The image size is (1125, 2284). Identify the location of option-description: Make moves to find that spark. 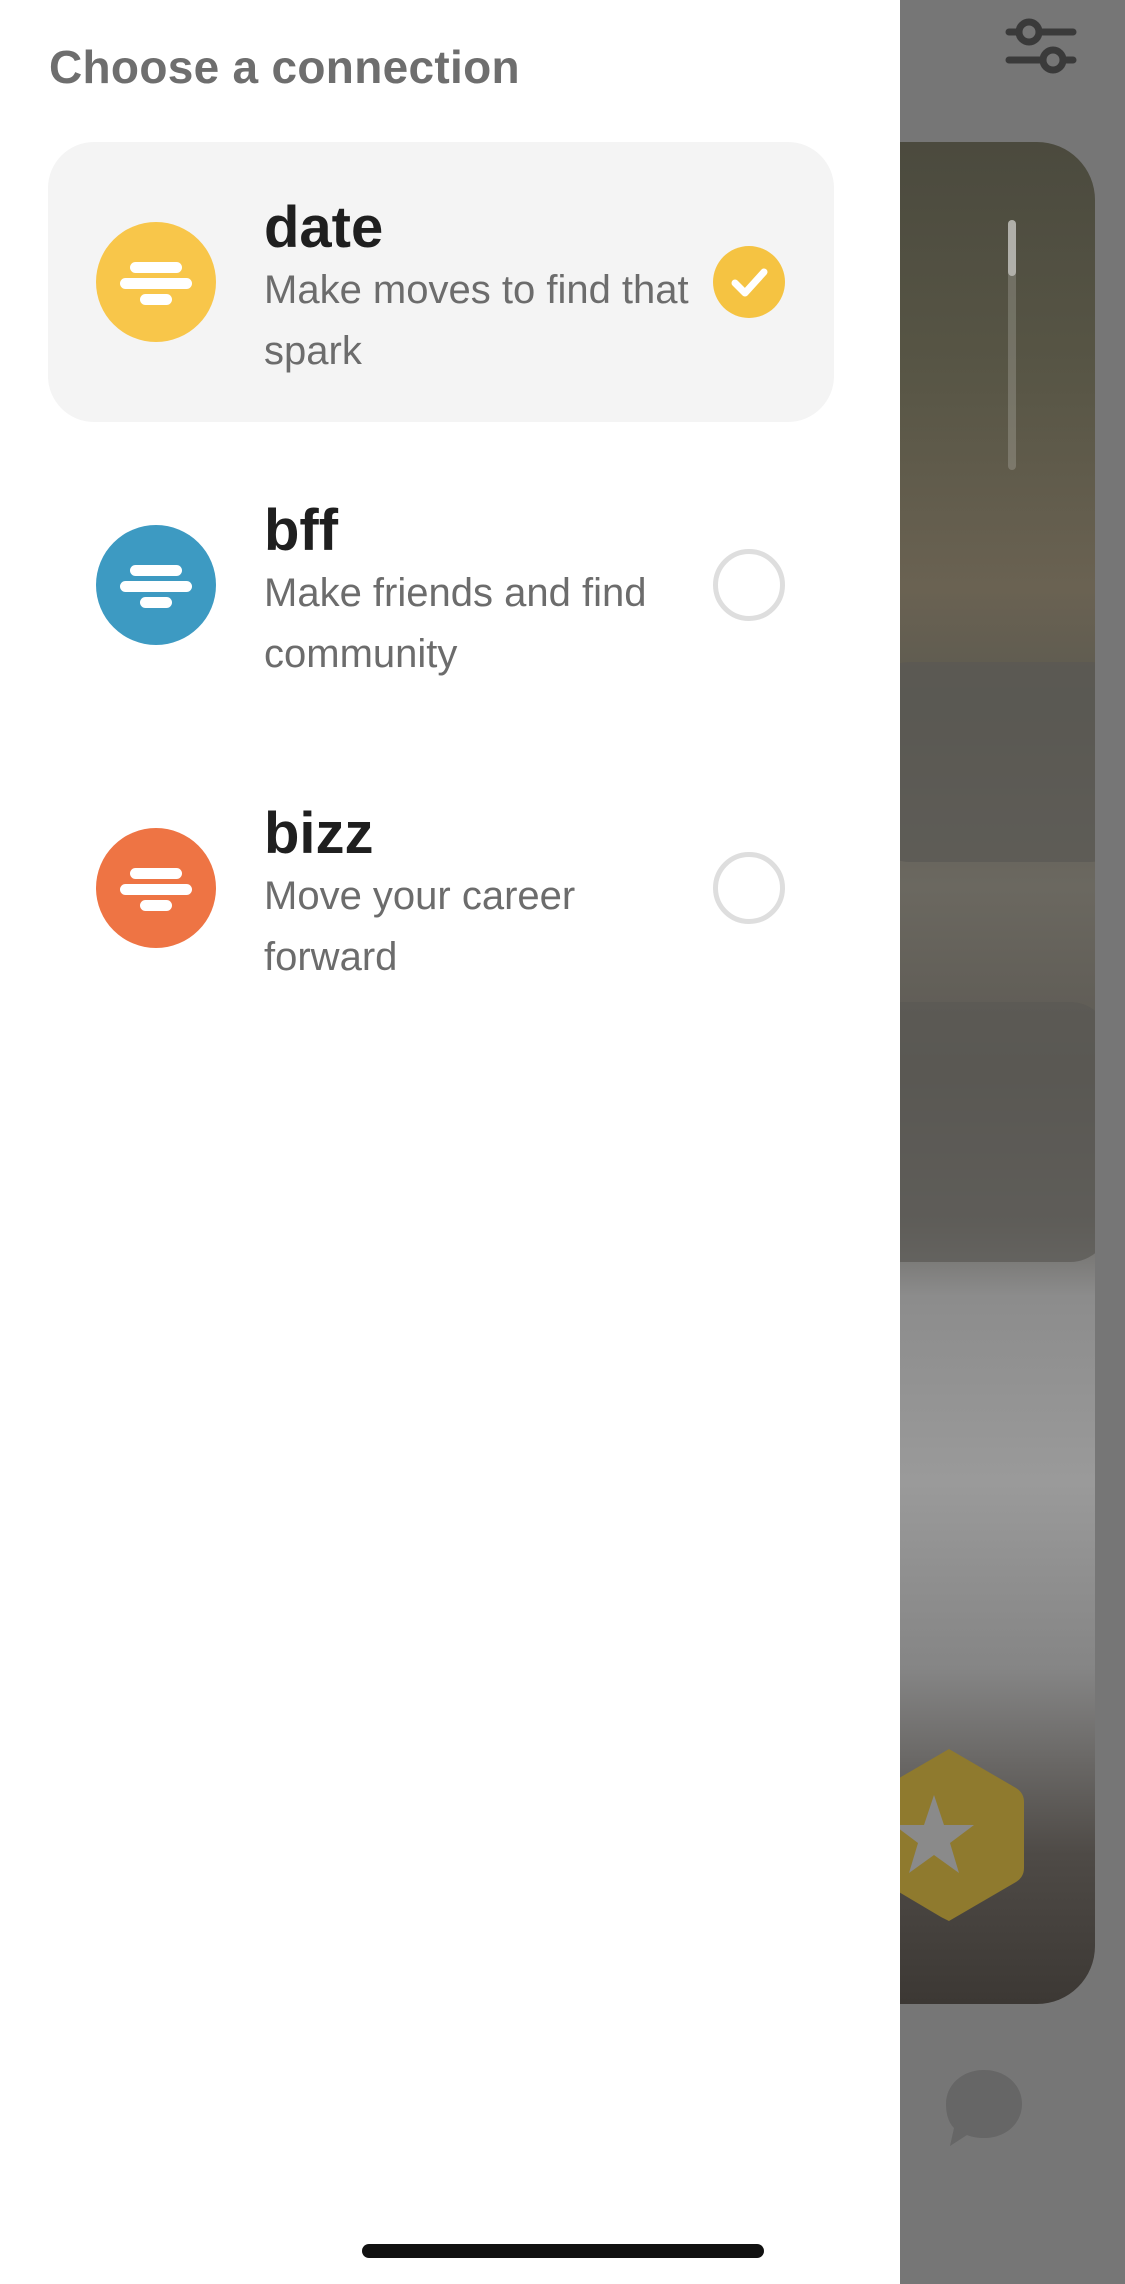
(476, 320).